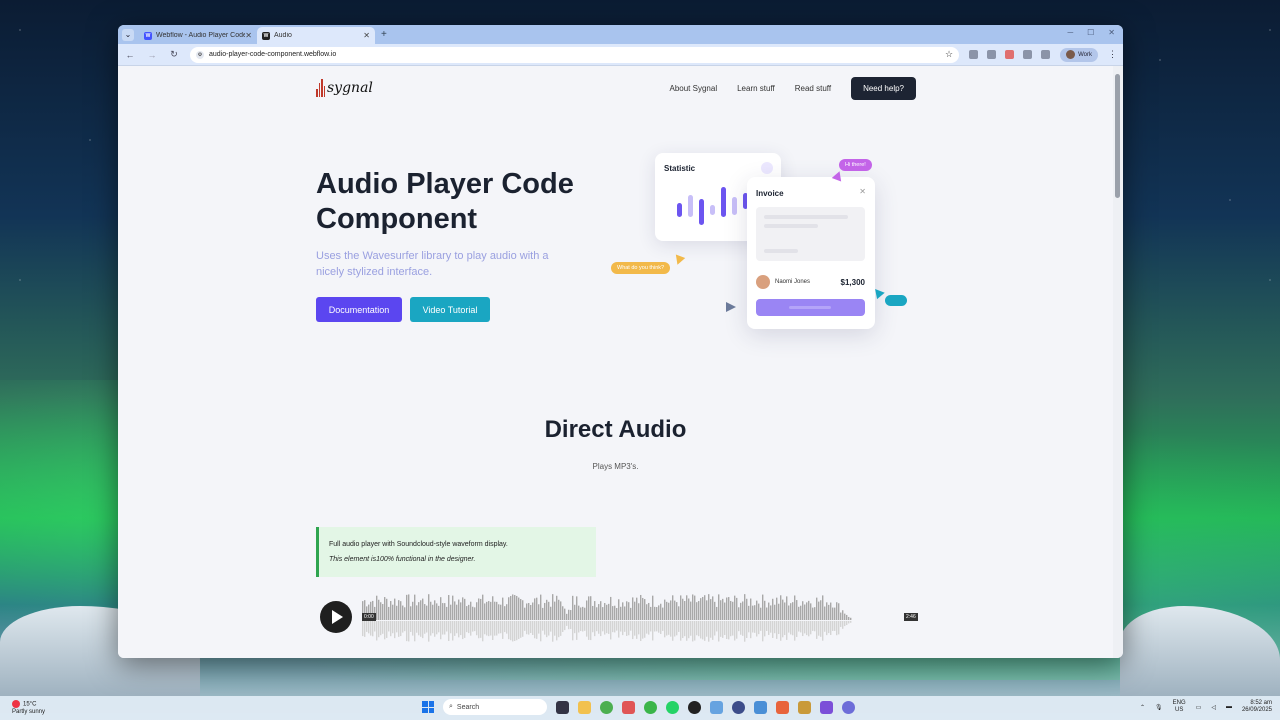  I want to click on pointer-arrow-icon, so click(731, 307).